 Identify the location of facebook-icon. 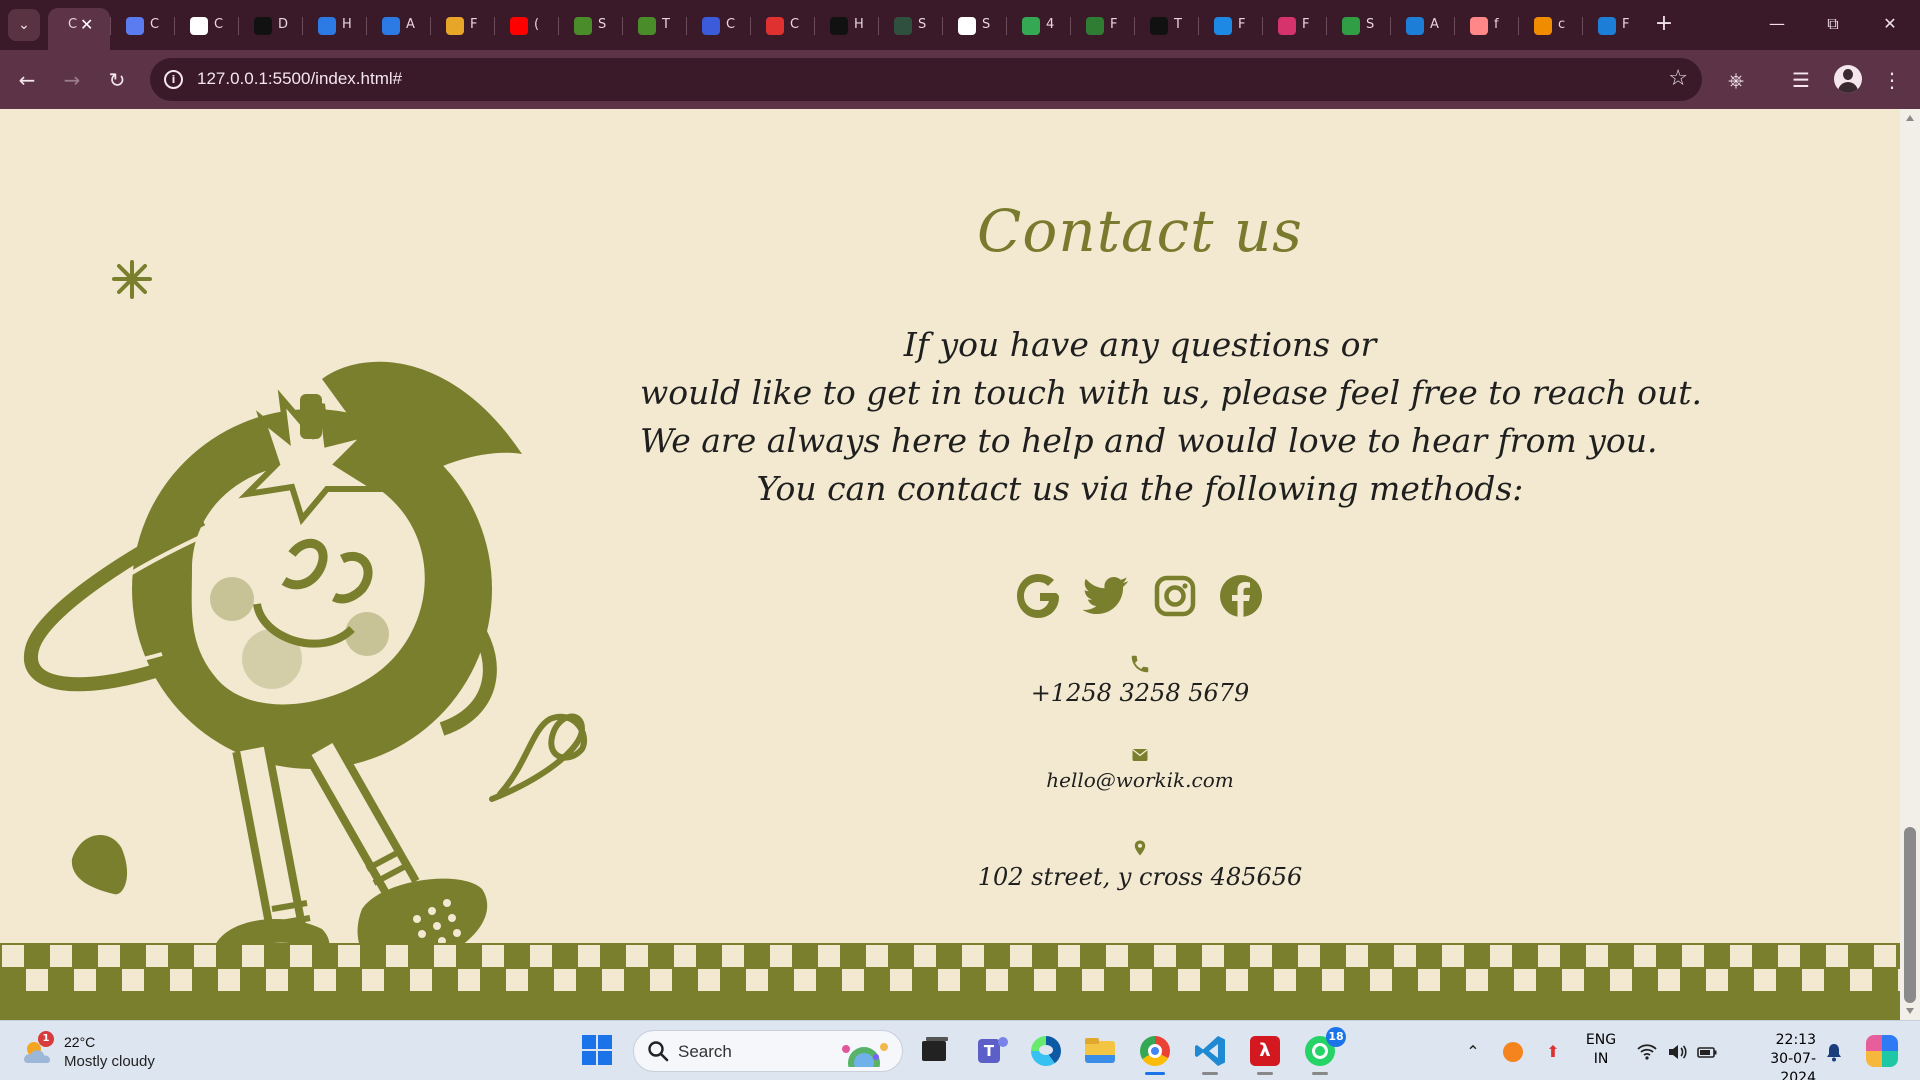
(1241, 596).